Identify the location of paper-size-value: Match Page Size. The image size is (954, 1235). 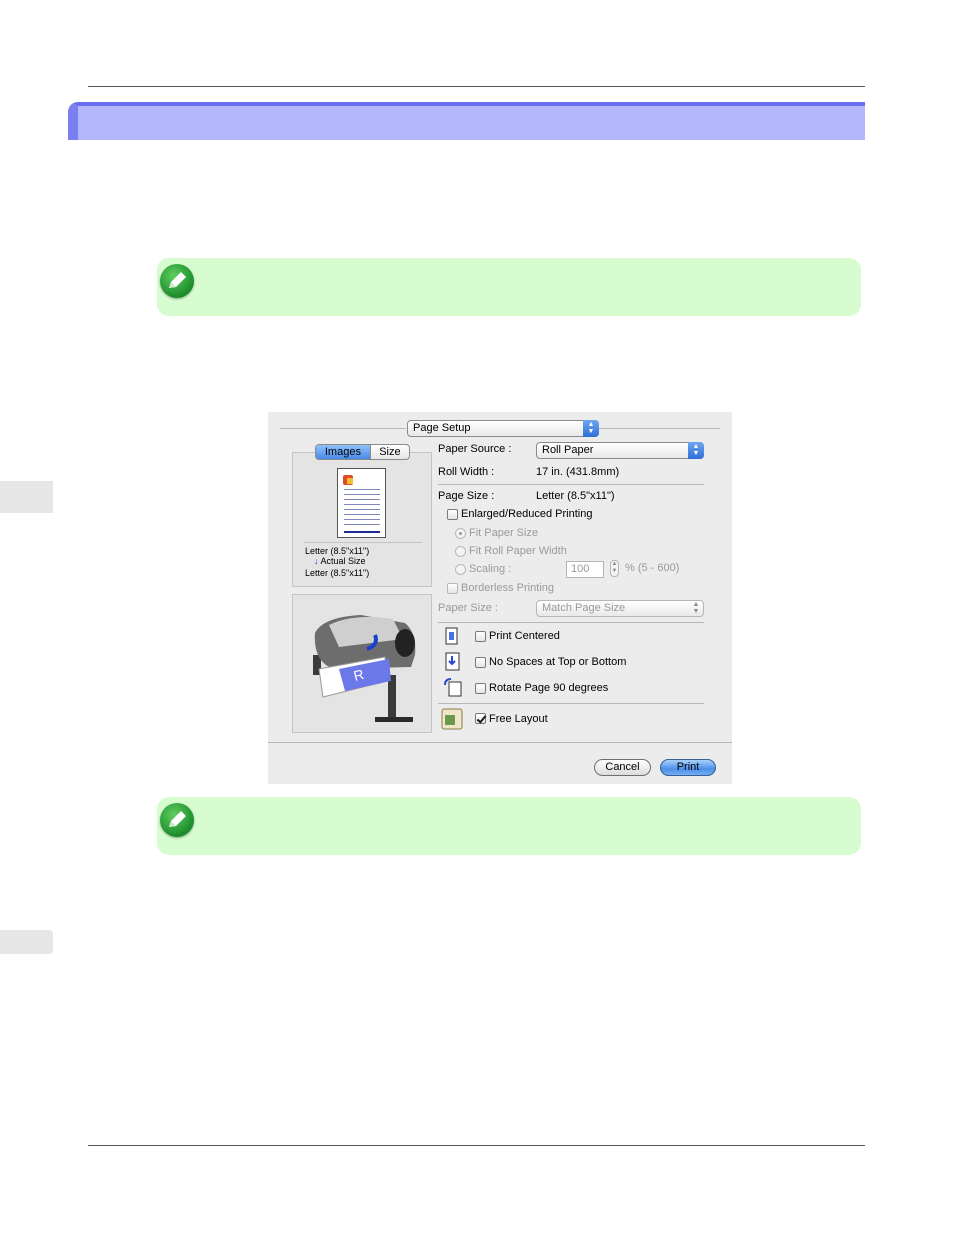
(584, 608).